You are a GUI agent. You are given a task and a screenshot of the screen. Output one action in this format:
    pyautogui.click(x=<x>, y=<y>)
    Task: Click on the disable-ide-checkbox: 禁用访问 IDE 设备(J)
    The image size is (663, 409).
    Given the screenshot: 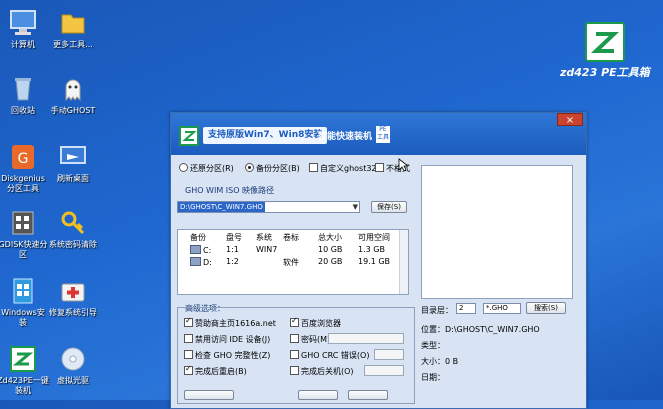 What is the action you would take?
    pyautogui.click(x=227, y=339)
    